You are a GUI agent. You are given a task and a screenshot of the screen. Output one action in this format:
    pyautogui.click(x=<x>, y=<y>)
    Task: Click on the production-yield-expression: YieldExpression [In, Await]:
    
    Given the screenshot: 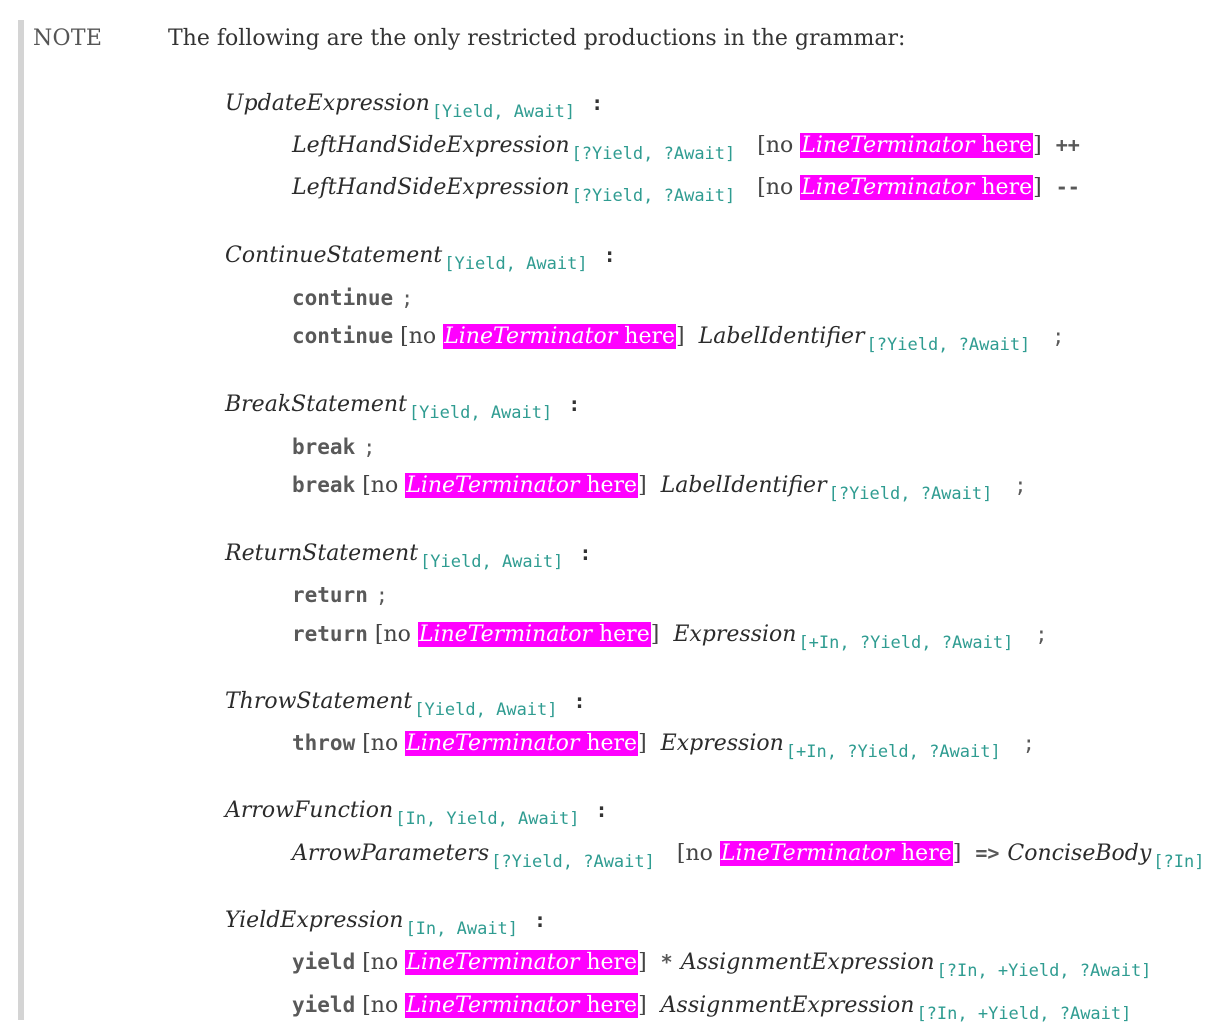 What is the action you would take?
    pyautogui.click(x=386, y=922)
    